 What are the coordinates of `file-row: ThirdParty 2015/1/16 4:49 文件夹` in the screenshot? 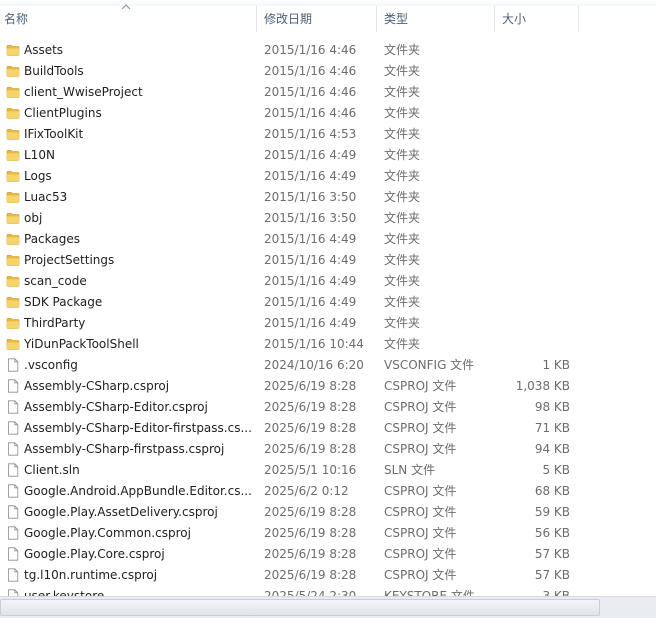 It's located at (328, 323).